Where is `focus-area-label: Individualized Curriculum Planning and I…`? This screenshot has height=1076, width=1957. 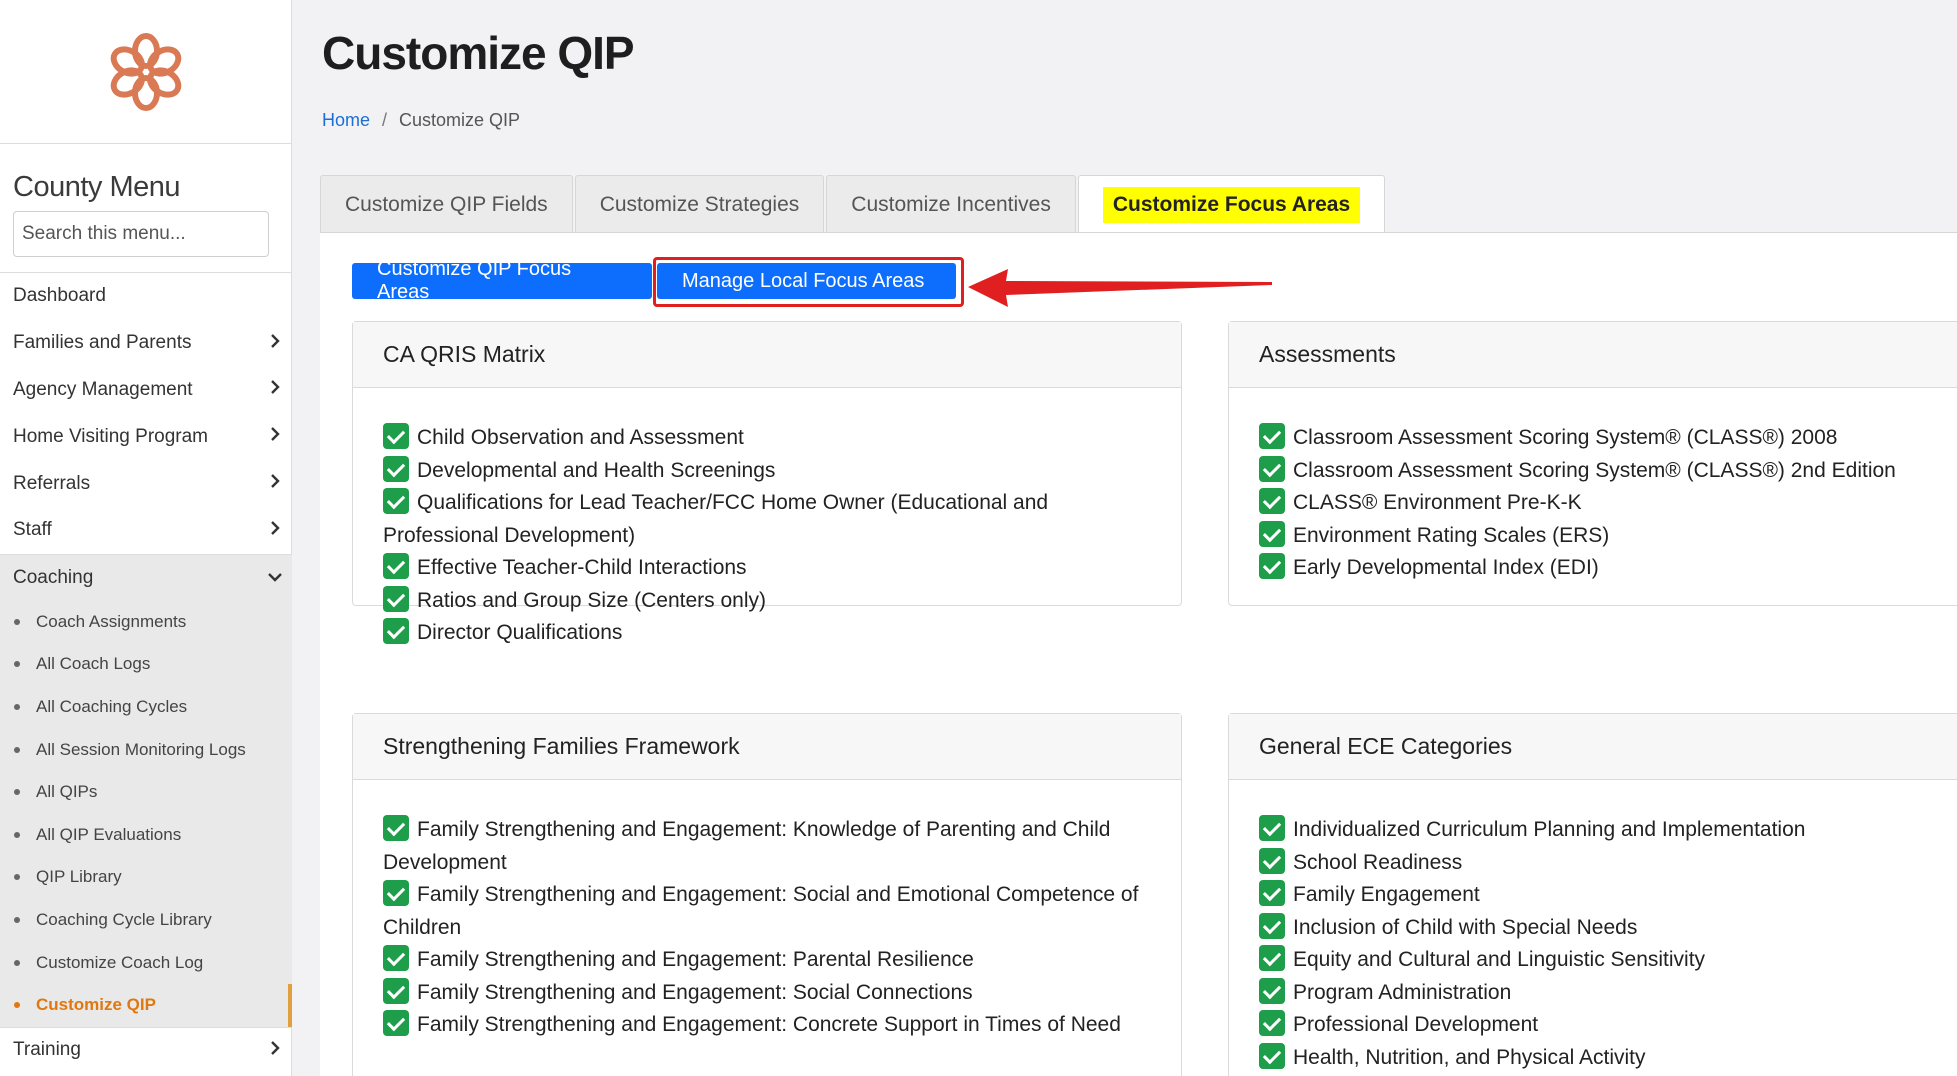
focus-area-label: Individualized Curriculum Planning and I… is located at coordinates (1549, 829).